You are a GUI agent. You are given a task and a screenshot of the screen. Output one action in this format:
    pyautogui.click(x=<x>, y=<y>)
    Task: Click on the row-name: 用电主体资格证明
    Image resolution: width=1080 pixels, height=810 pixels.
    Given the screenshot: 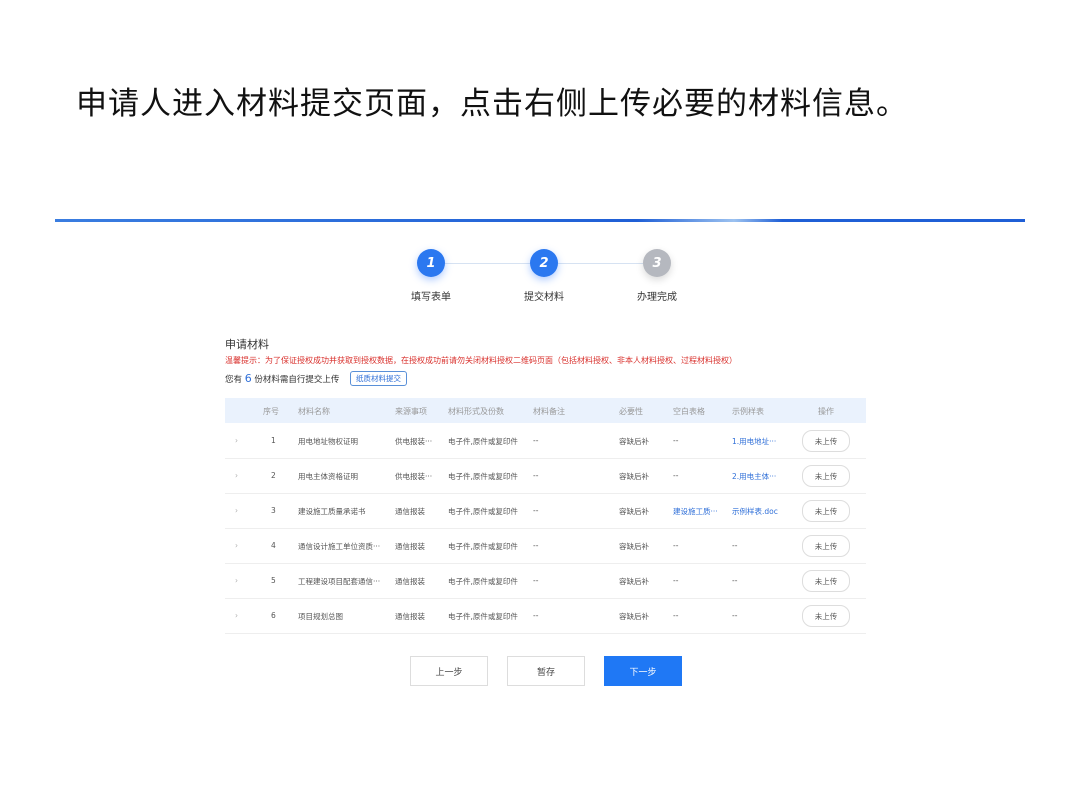 What is the action you would take?
    pyautogui.click(x=328, y=476)
    